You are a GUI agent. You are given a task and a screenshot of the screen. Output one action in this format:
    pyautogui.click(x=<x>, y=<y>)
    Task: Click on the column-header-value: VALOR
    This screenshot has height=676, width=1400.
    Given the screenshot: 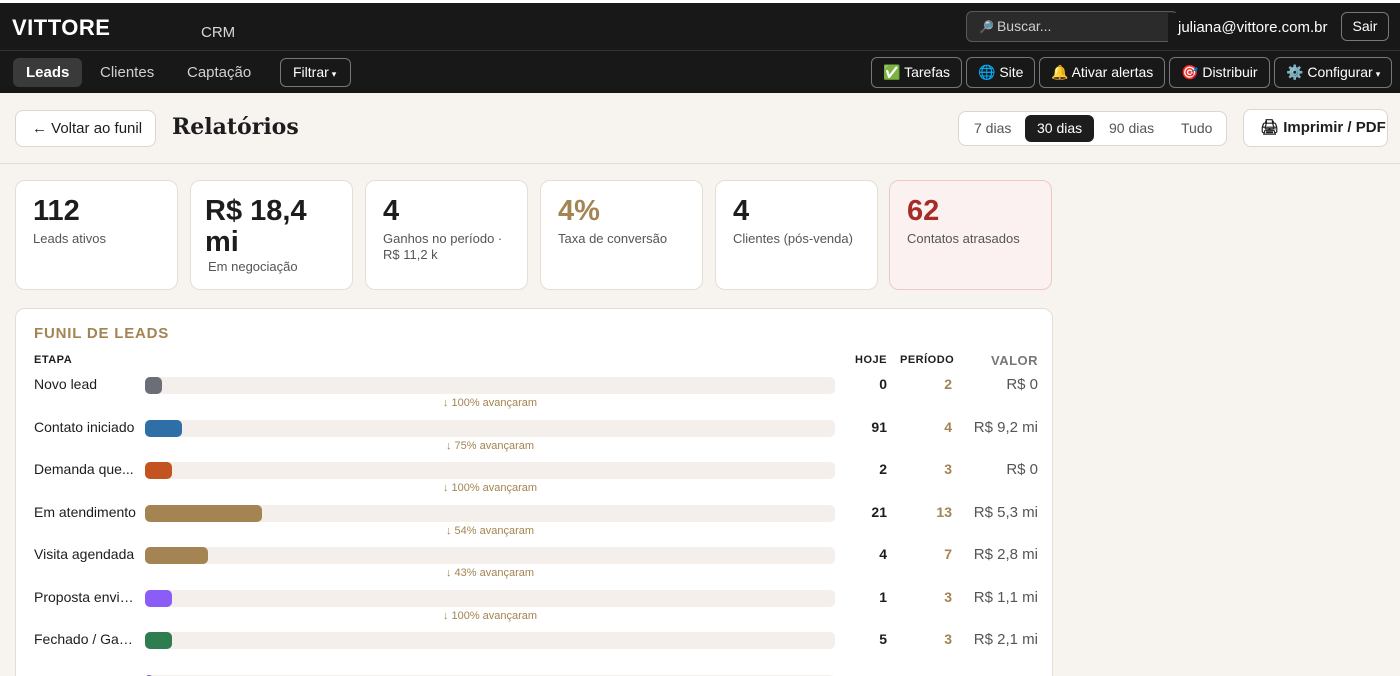 What is the action you would take?
    pyautogui.click(x=1015, y=360)
    